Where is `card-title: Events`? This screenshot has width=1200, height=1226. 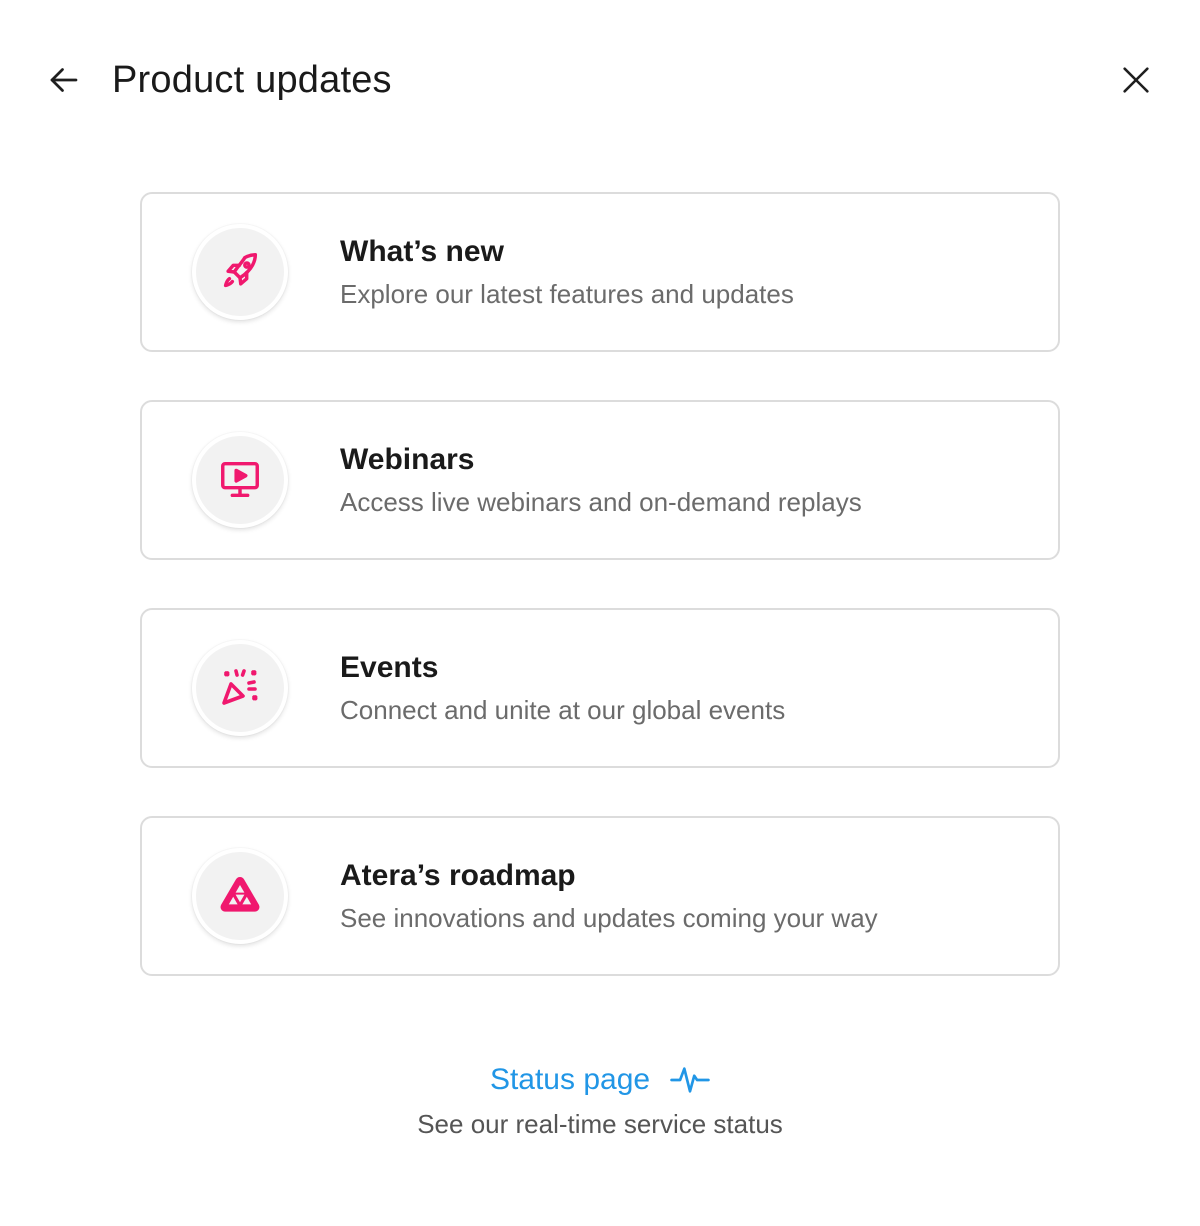 card-title: Events is located at coordinates (389, 667).